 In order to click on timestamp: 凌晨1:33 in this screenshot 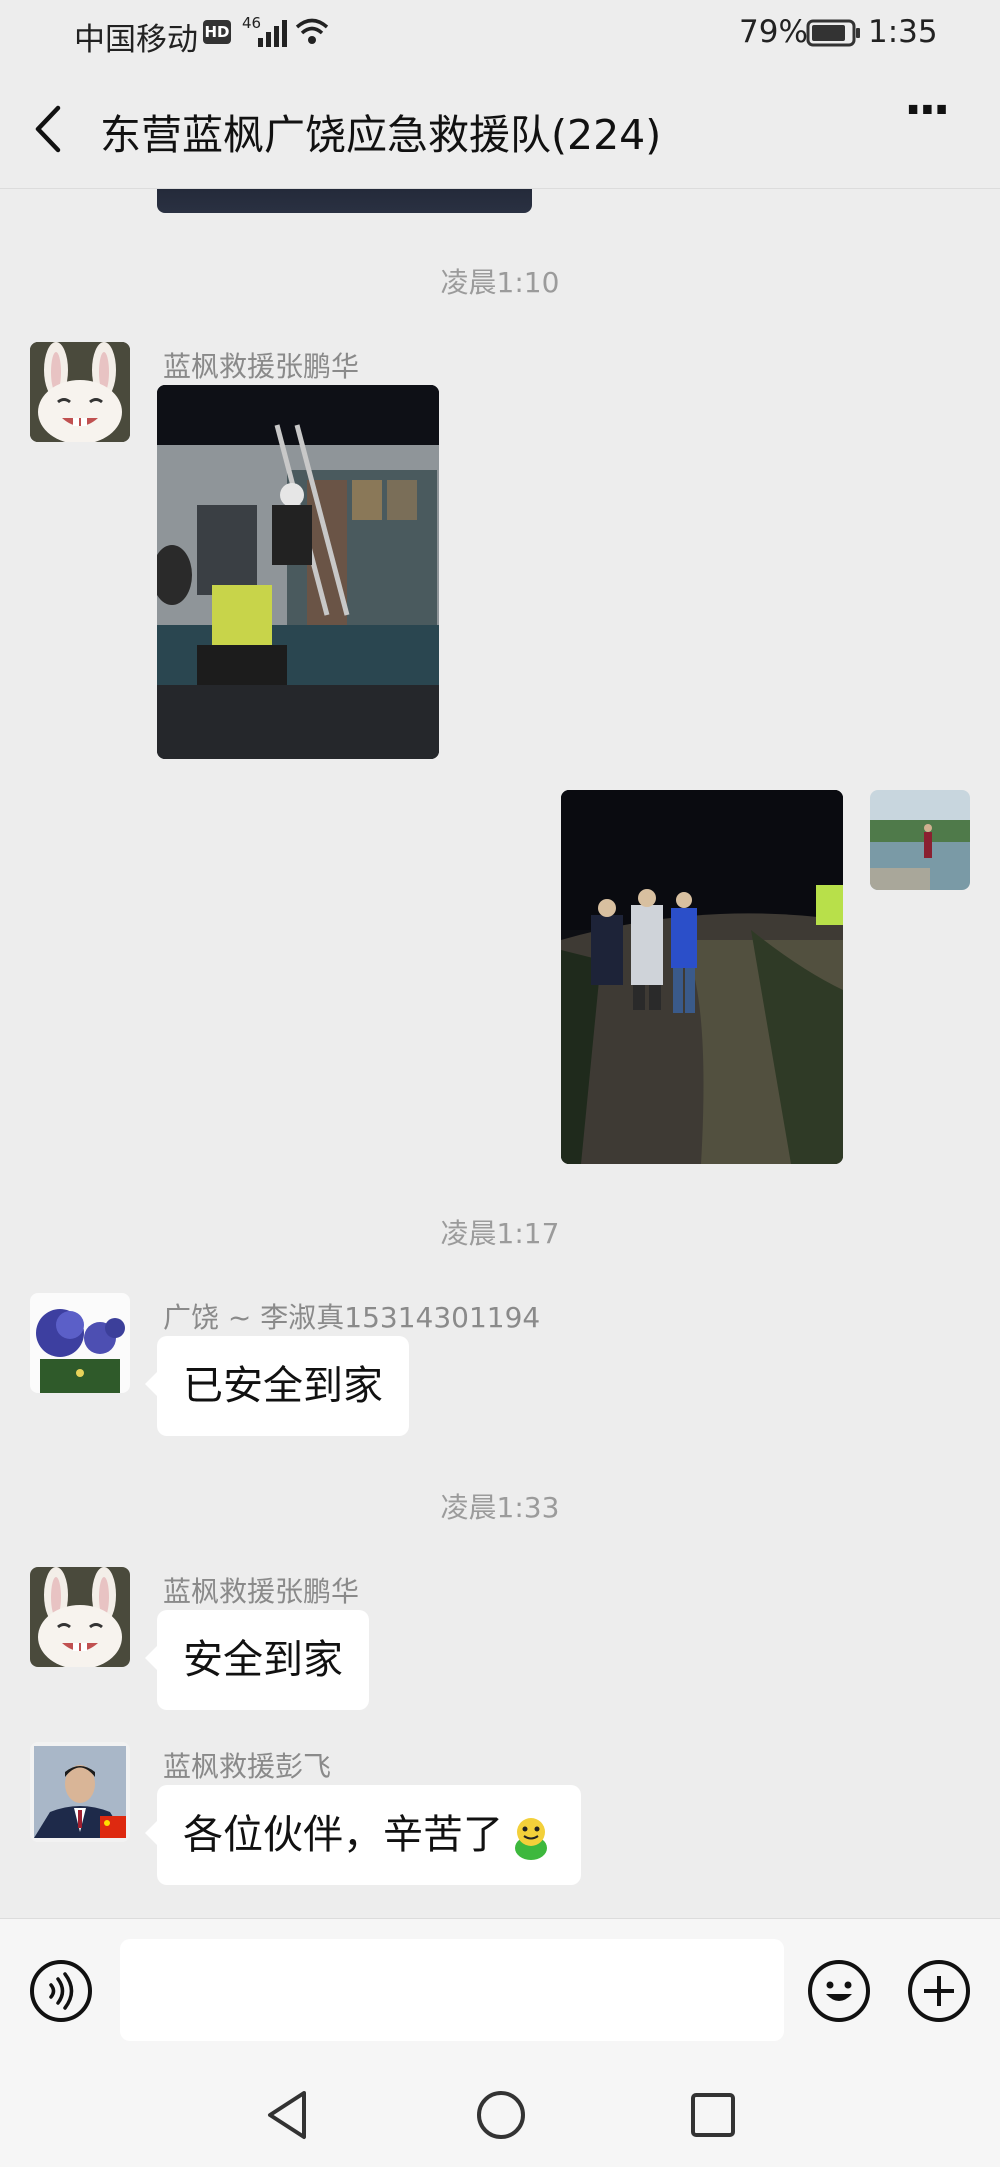, I will do `click(500, 1507)`.